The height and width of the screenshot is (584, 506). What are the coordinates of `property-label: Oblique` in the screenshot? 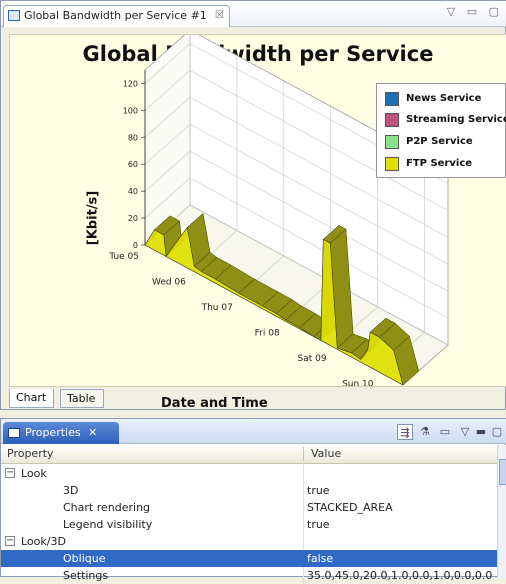 It's located at (84, 558).